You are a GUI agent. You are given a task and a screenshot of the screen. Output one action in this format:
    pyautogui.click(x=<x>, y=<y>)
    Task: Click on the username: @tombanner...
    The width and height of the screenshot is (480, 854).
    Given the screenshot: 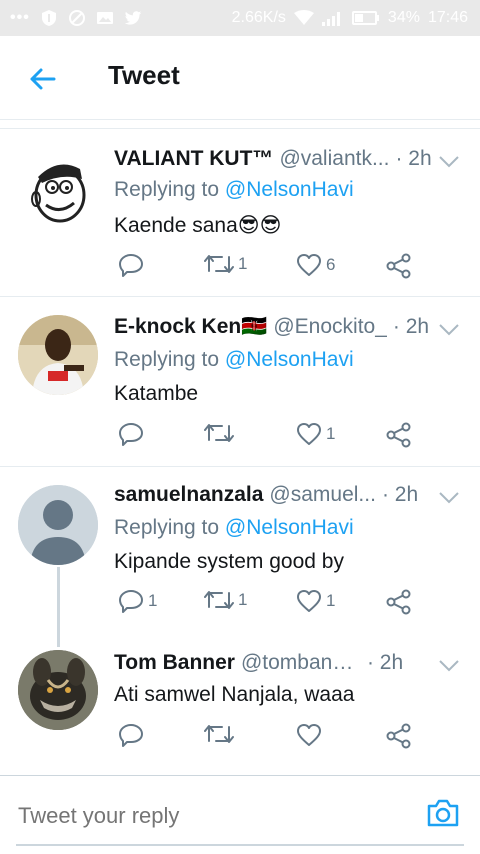 What is the action you would take?
    pyautogui.click(x=301, y=663)
    